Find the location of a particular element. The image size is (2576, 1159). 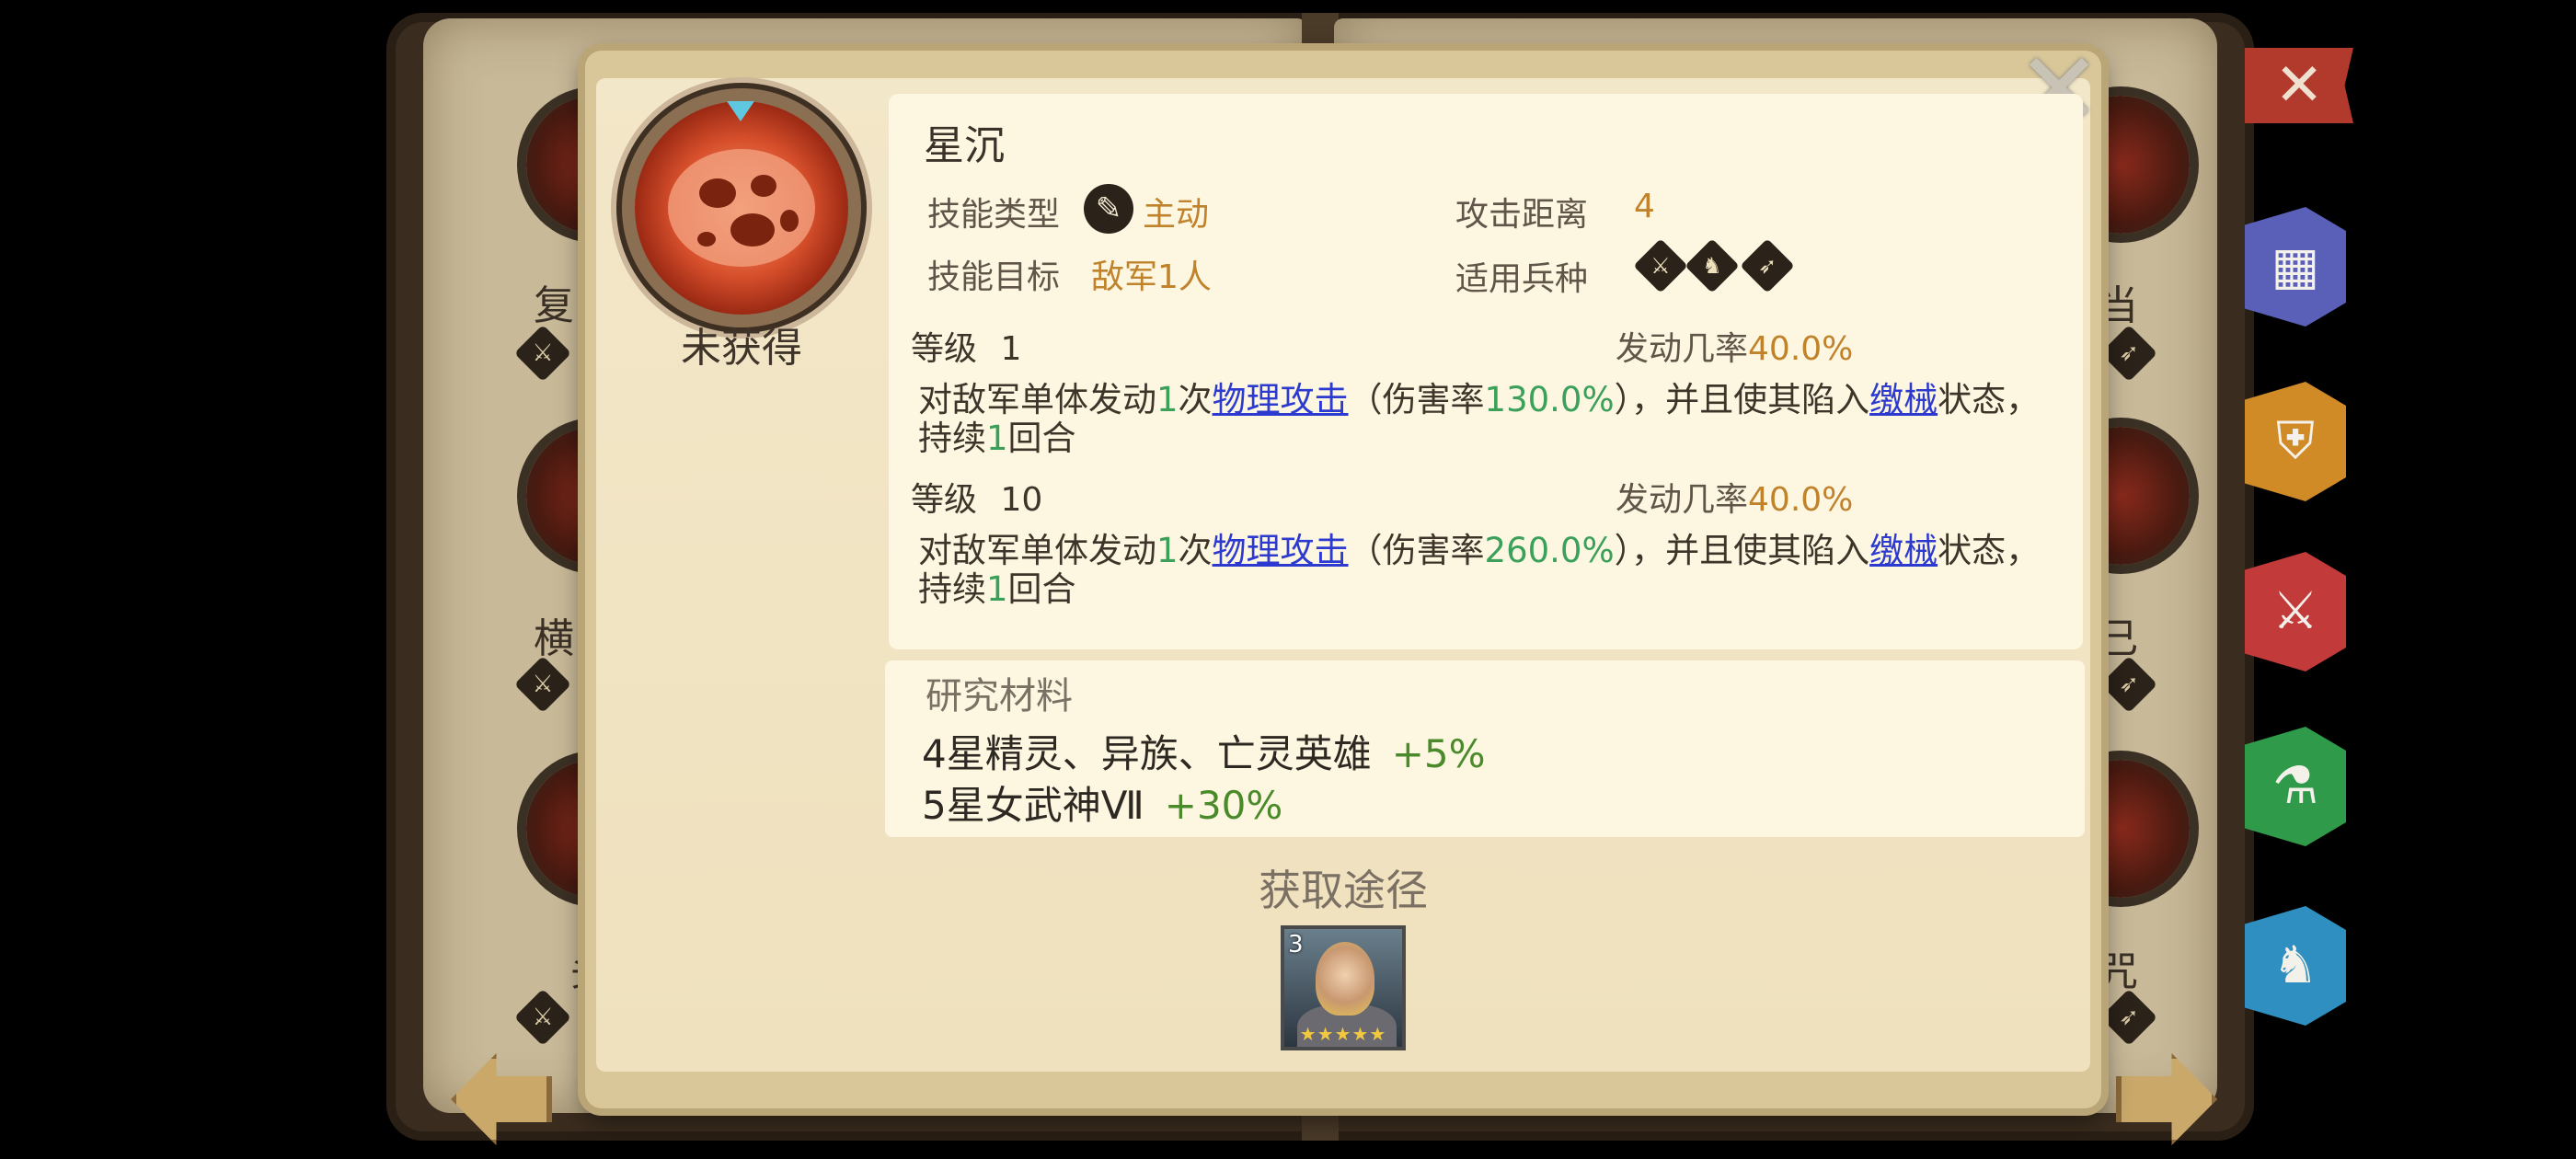

research-materials-title: 研究材料 is located at coordinates (999, 696).